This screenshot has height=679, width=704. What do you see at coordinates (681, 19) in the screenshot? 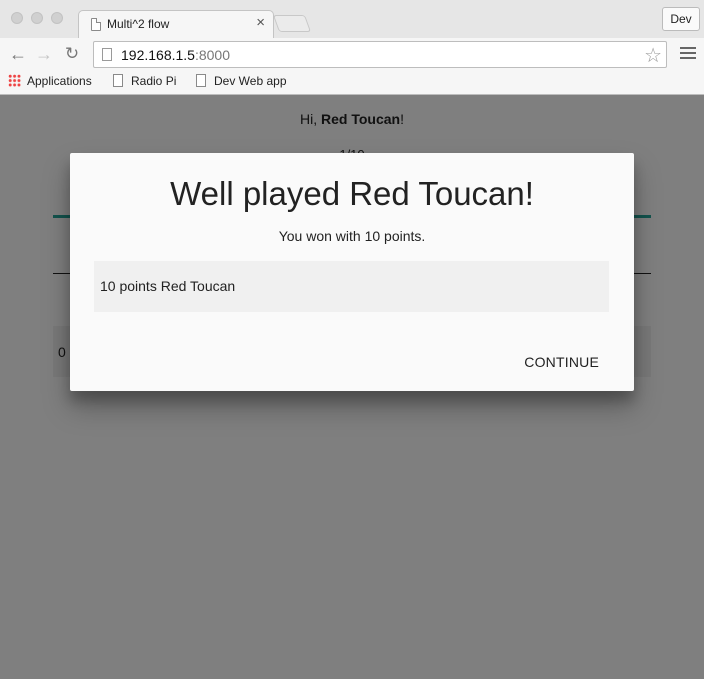
I see `profile-button: Dev` at bounding box center [681, 19].